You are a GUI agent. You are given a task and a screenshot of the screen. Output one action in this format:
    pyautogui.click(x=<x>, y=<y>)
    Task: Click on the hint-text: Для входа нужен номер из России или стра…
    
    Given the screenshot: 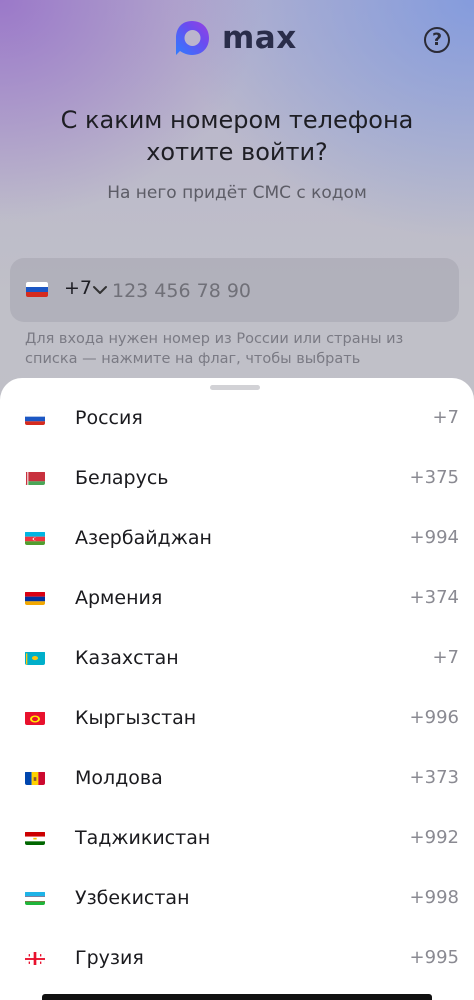 What is the action you would take?
    pyautogui.click(x=214, y=349)
    